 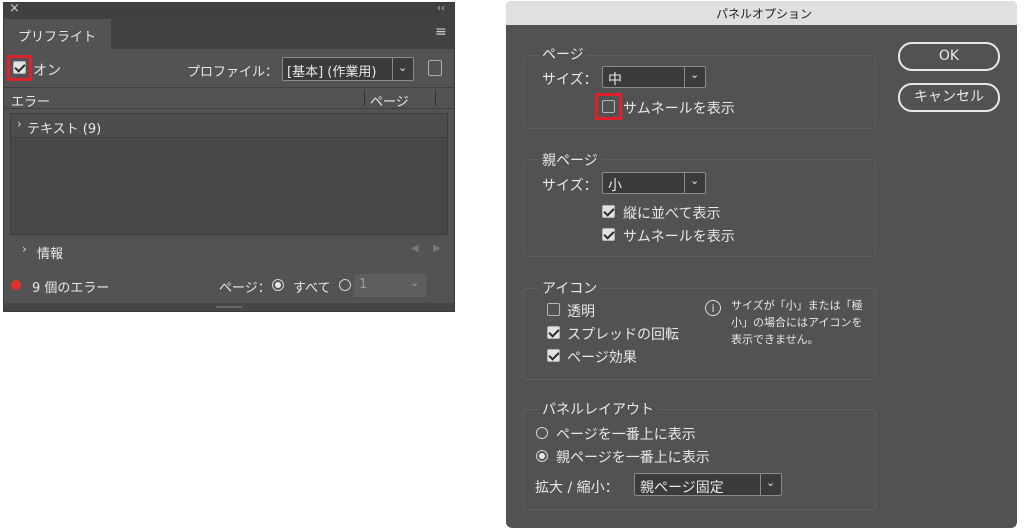 What do you see at coordinates (797, 305) in the screenshot?
I see `icon-note-line-1: サイズが「小」または「極` at bounding box center [797, 305].